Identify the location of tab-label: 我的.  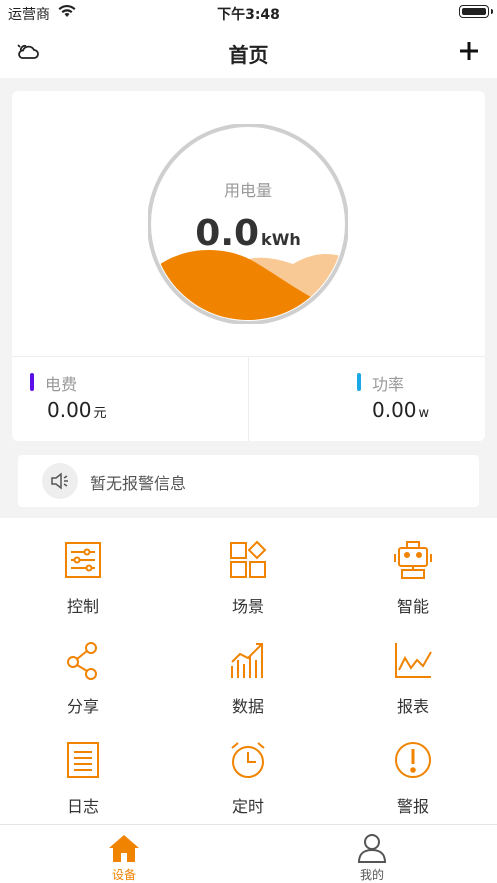
(371, 875).